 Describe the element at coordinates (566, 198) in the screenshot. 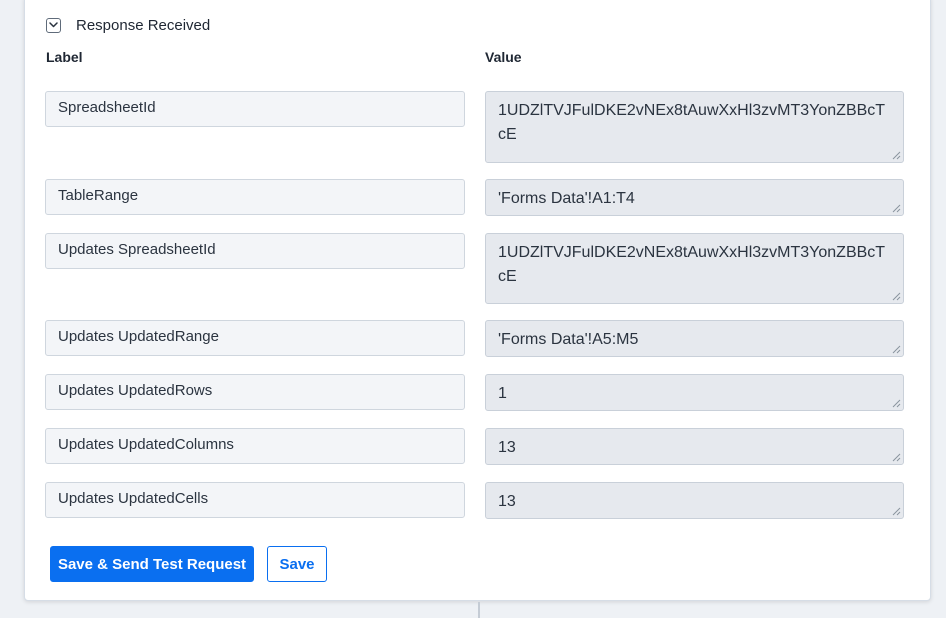

I see `value-text: 'Forms Data'!A1:T4` at that location.